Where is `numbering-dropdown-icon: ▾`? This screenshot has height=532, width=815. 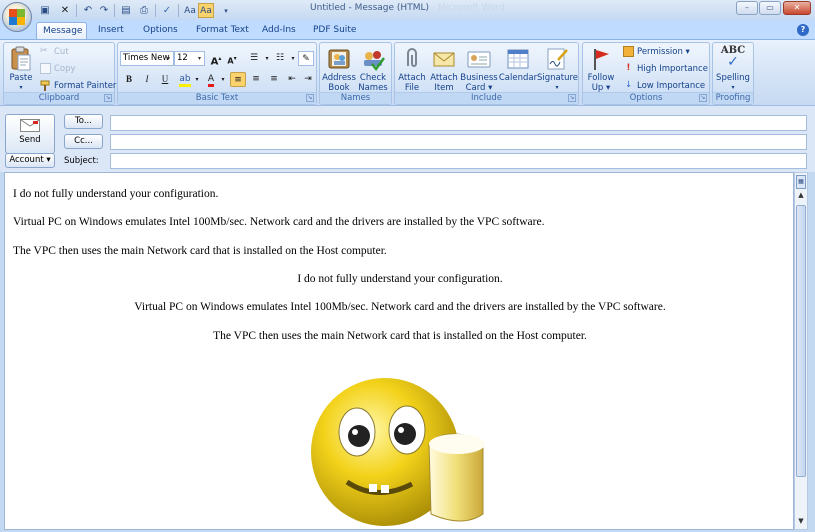
numbering-dropdown-icon: ▾ is located at coordinates (293, 58).